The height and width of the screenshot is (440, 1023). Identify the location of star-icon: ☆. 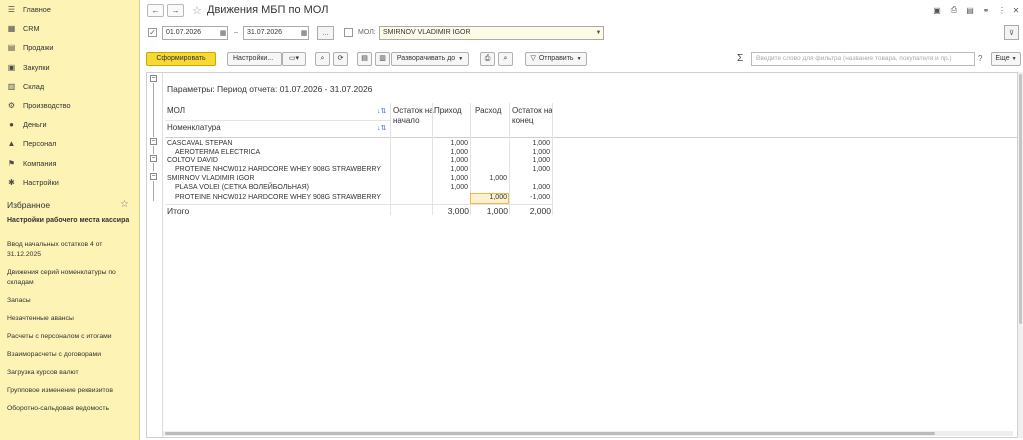
(124, 204).